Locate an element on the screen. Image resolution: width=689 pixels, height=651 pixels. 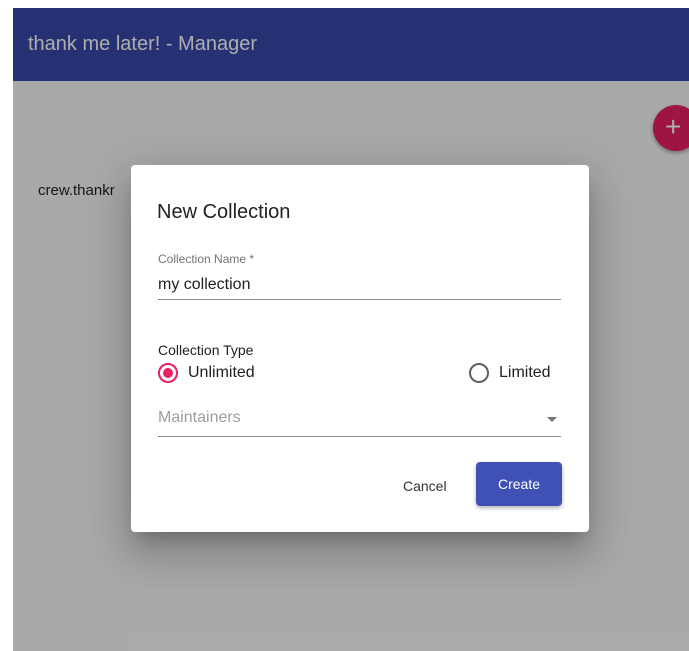
radio-unlimited-label: Unlimited is located at coordinates (221, 372).